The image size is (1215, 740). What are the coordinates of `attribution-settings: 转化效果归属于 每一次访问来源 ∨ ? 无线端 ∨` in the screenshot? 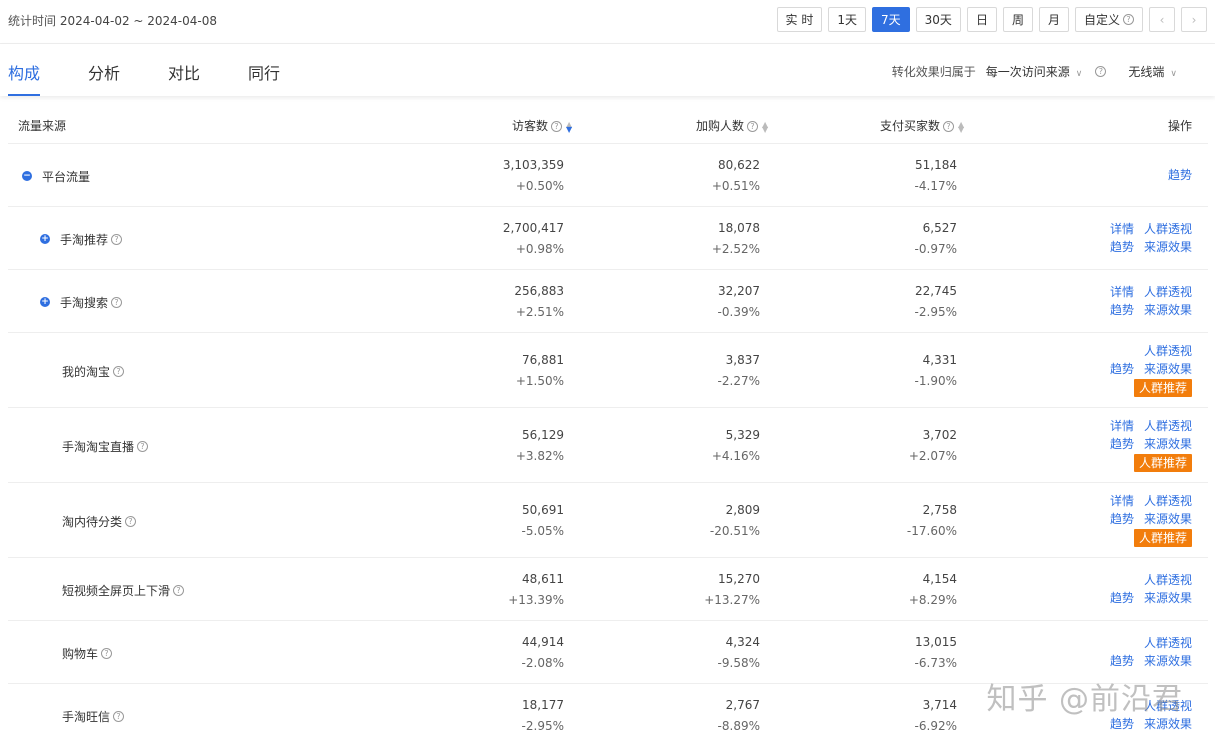 It's located at (1034, 71).